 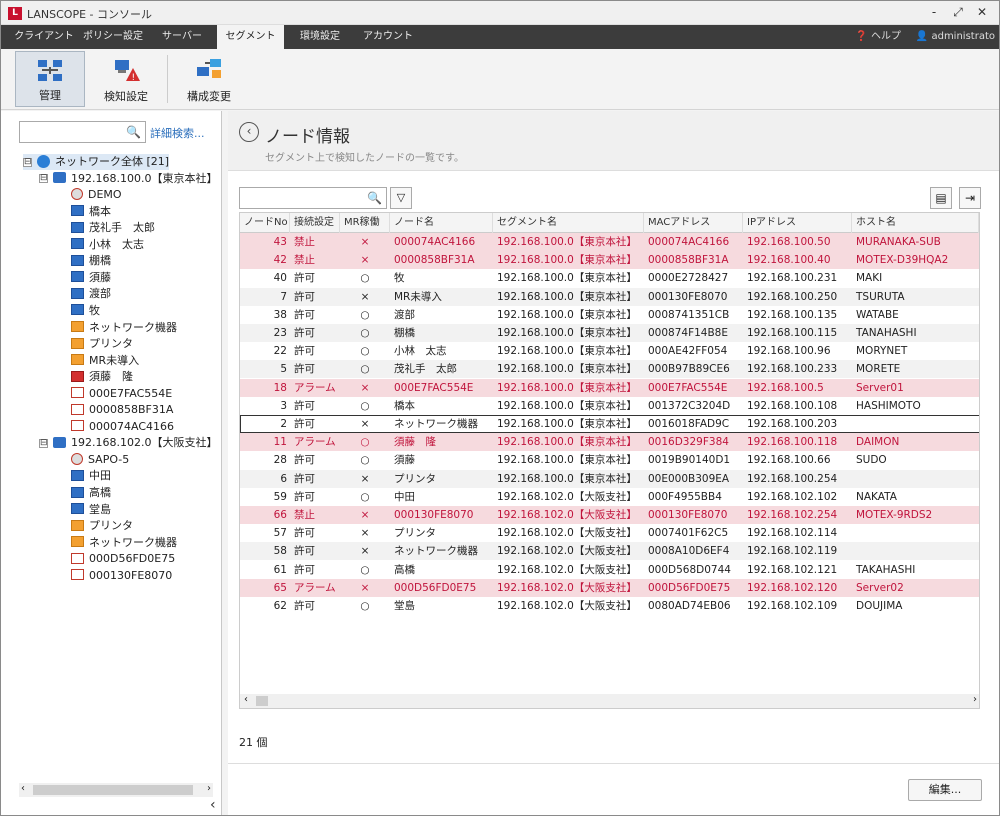 I want to click on column-header: 接続設定, so click(x=315, y=223).